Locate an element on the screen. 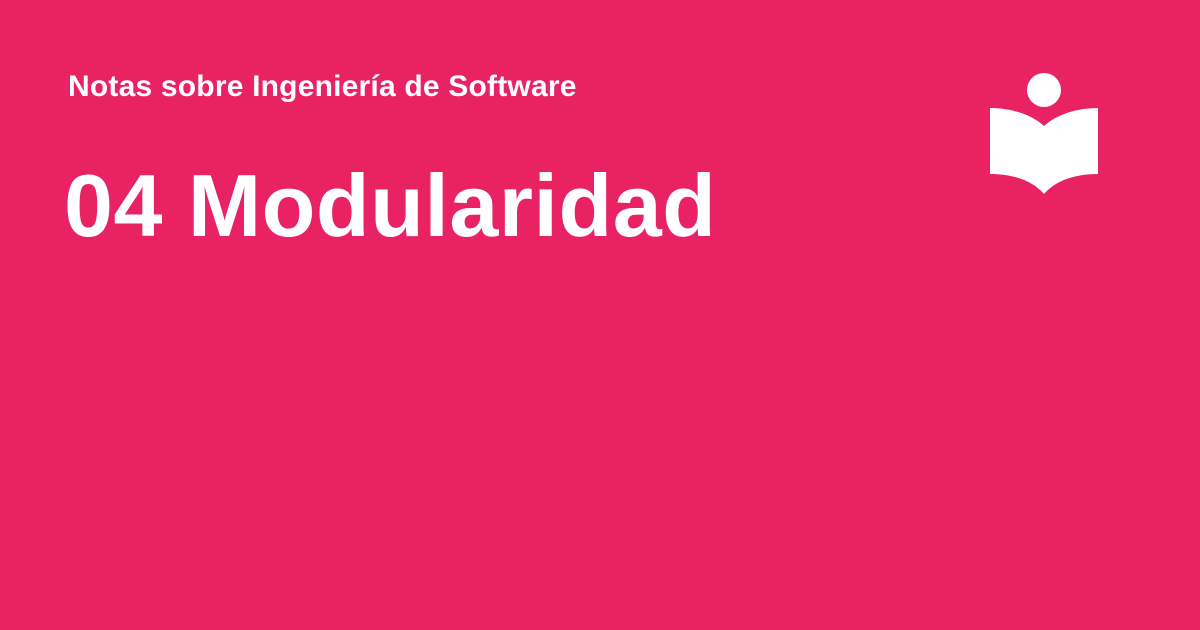 Image resolution: width=1200 pixels, height=630 pixels. reader-book-icon is located at coordinates (1044, 134).